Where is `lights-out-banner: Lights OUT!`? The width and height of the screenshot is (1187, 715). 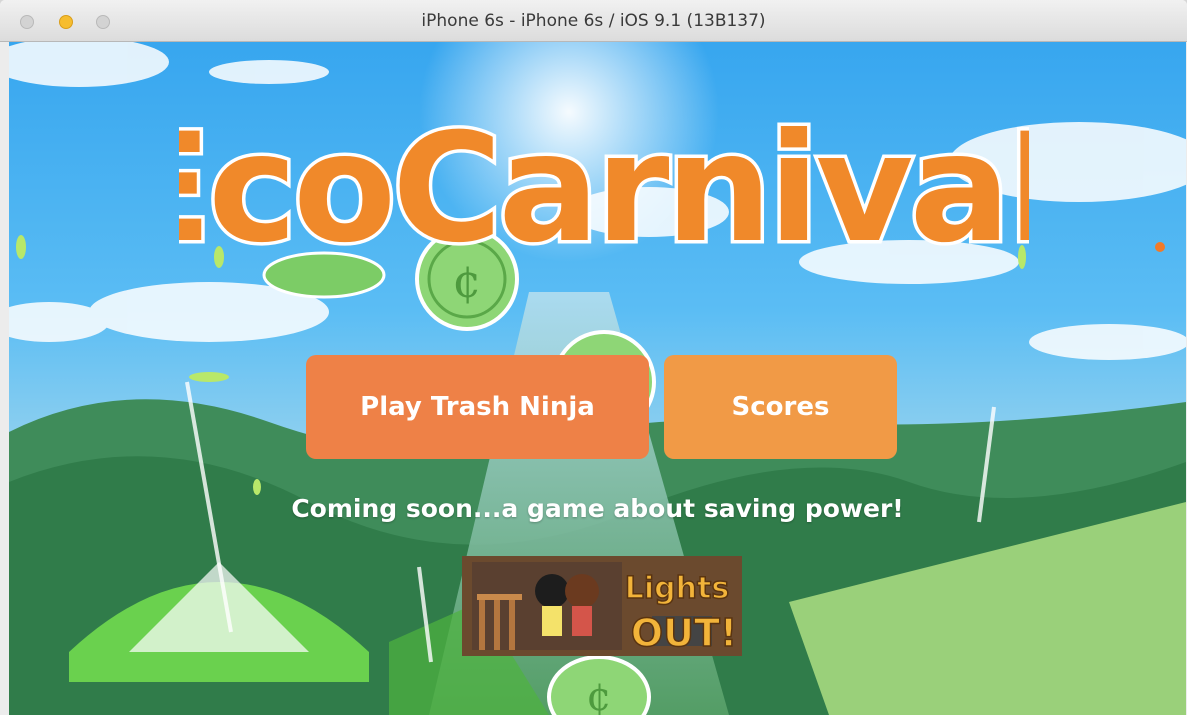 lights-out-banner: Lights OUT! is located at coordinates (602, 606).